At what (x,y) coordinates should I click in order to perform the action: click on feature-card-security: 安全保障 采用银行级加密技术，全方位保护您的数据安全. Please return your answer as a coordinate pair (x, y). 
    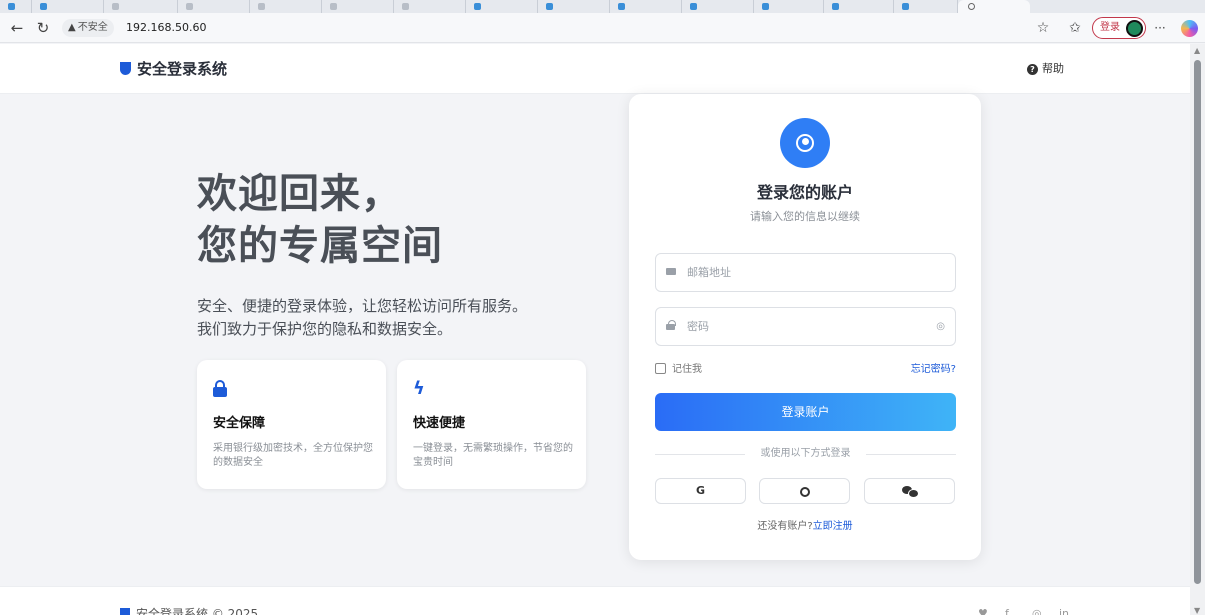
    Looking at the image, I should click on (291, 424).